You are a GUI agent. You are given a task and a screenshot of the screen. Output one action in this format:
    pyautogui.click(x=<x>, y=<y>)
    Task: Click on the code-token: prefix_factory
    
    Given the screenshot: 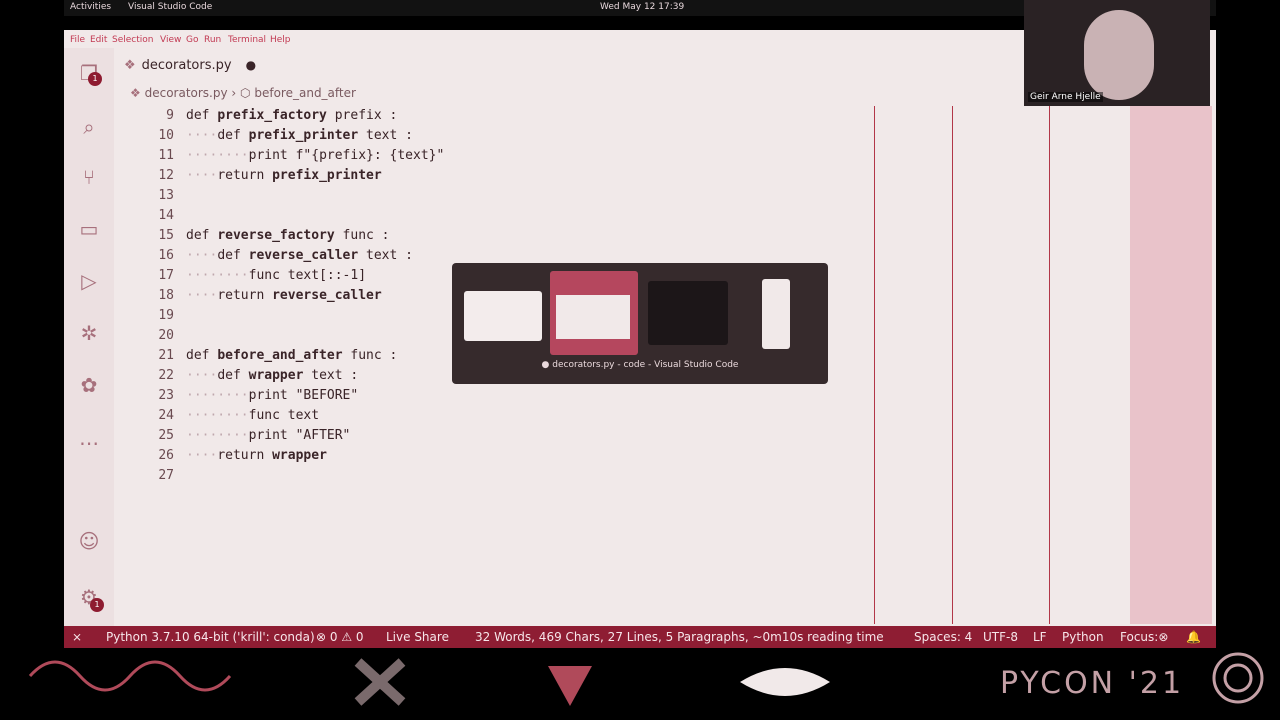 What is the action you would take?
    pyautogui.click(x=272, y=115)
    